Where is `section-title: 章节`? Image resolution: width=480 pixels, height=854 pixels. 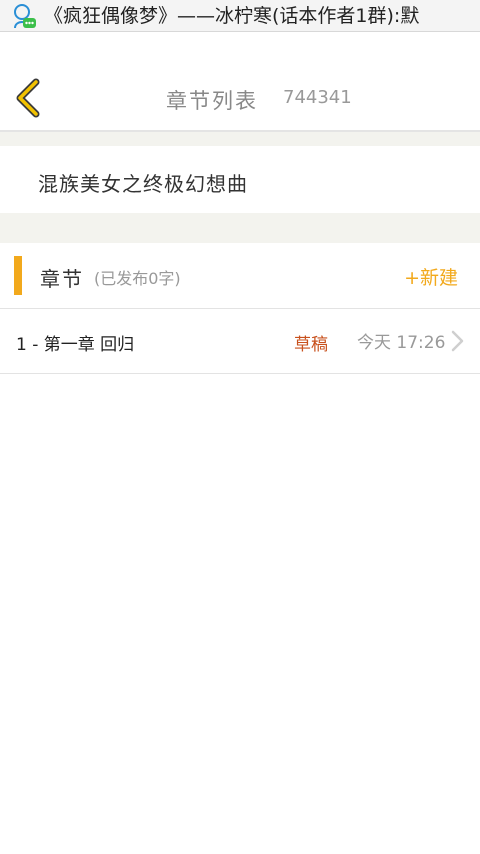 section-title: 章节 is located at coordinates (62, 279).